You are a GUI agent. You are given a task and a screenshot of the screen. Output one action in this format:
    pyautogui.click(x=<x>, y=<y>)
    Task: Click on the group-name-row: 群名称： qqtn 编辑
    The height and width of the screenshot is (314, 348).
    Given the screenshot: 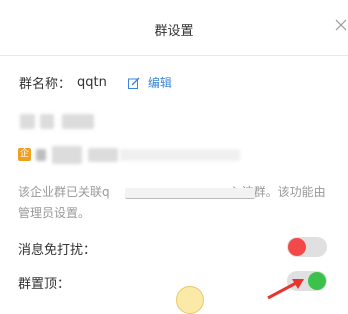 What is the action you would take?
    pyautogui.click(x=95, y=82)
    